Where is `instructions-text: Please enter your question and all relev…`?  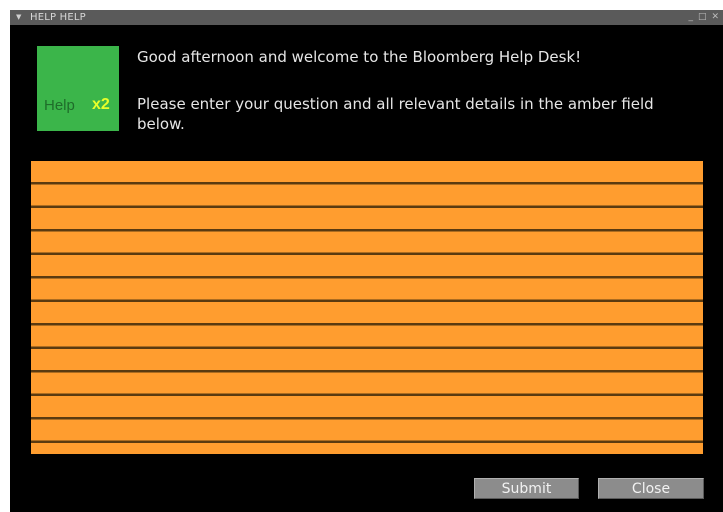 instructions-text: Please enter your question and all relev… is located at coordinates (395, 114).